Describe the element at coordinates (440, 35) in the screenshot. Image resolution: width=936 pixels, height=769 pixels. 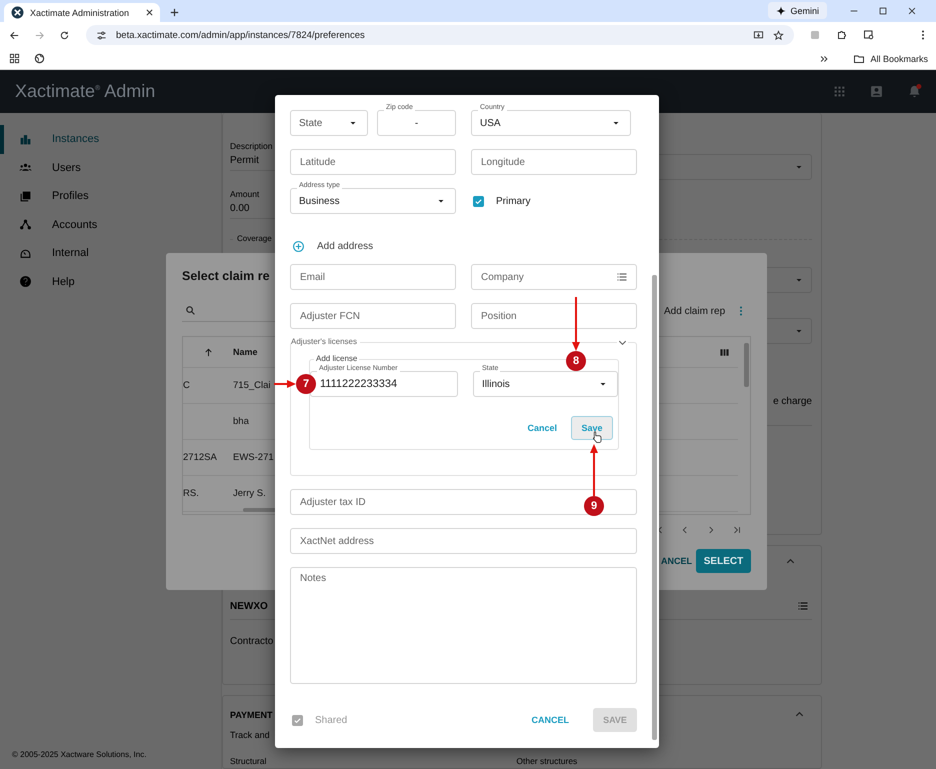
I see `address-bar: beta.xactimate.com/admin/app/instances/7824/preferences` at that location.